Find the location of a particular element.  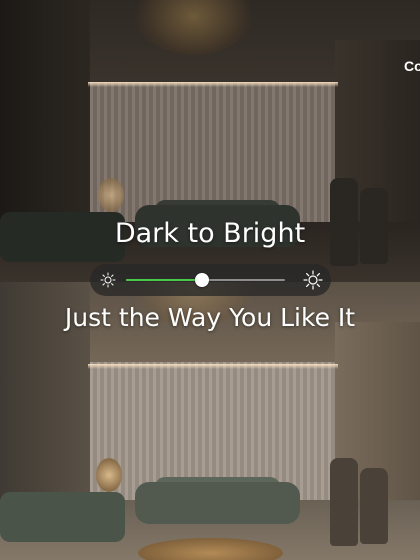

brightness-slider is located at coordinates (210, 280).